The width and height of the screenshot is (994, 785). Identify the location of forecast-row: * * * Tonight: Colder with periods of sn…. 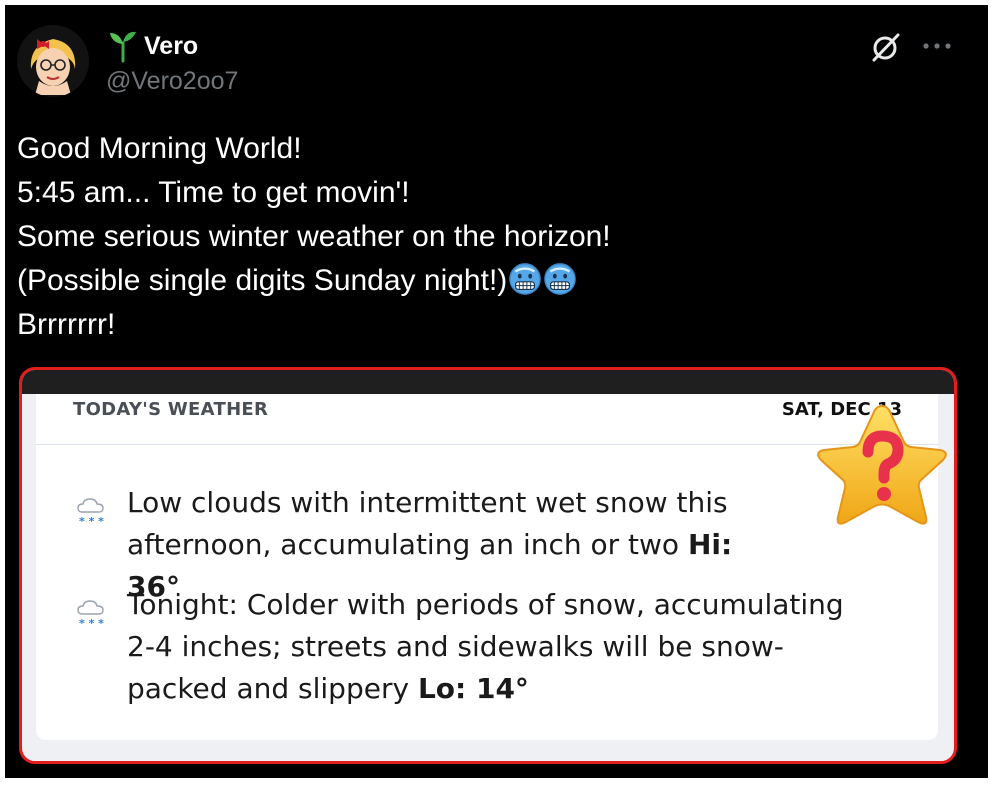
(468, 647).